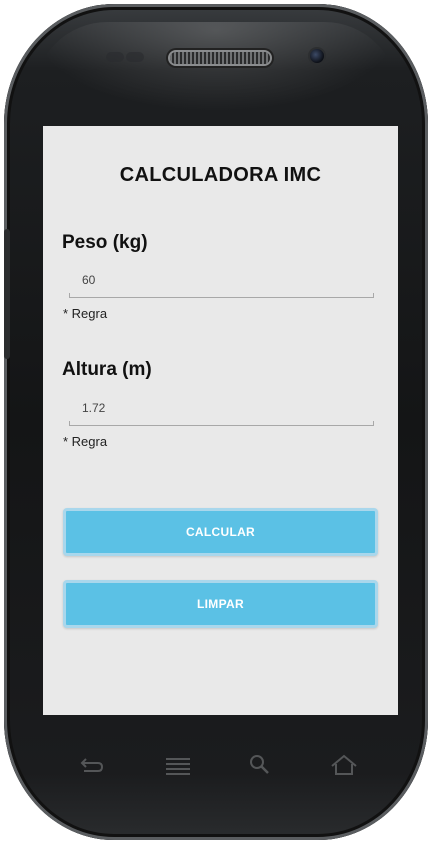 Image resolution: width=433 pixels, height=844 pixels. Describe the element at coordinates (85, 313) in the screenshot. I see `peso-hint: * Regra` at that location.